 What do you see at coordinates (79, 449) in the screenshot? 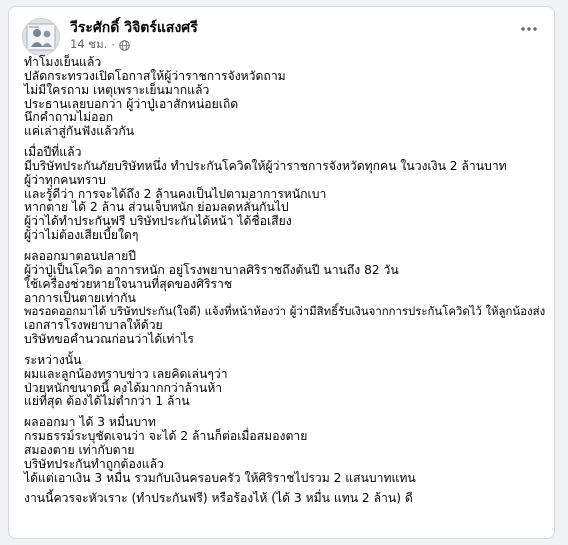
I see `text-line: สมองตาย เท่ากับตาย` at bounding box center [79, 449].